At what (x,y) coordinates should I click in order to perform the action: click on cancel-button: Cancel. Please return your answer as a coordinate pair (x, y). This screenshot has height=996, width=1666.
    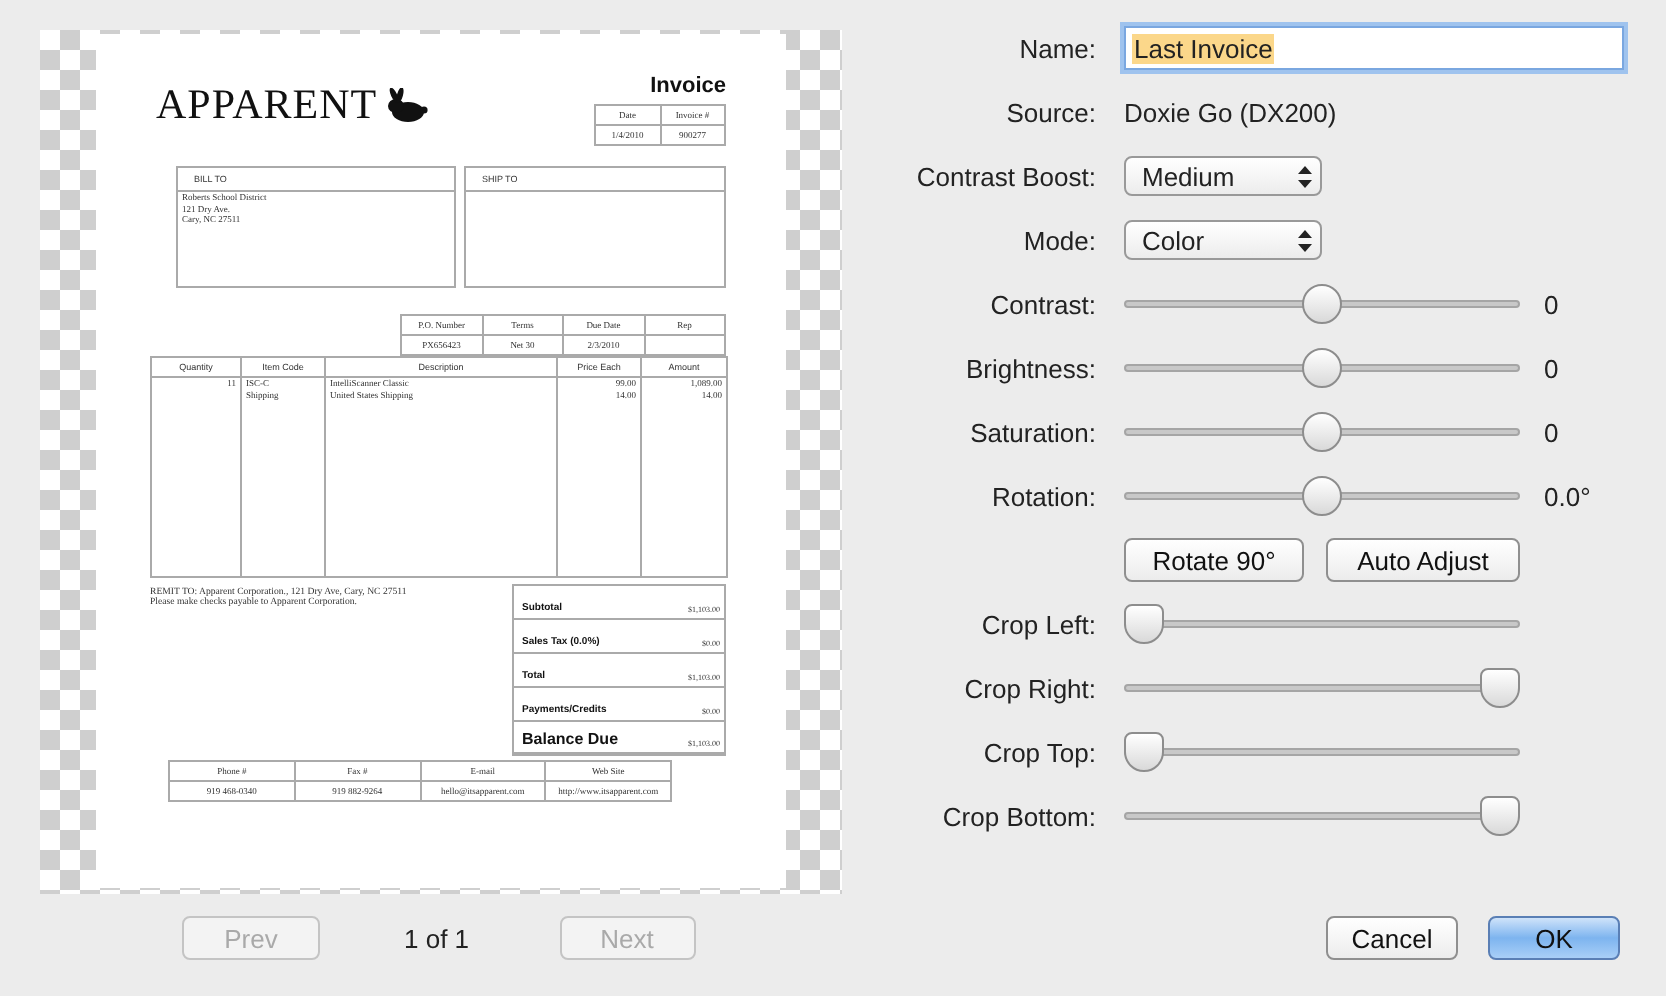
    Looking at the image, I should click on (1392, 938).